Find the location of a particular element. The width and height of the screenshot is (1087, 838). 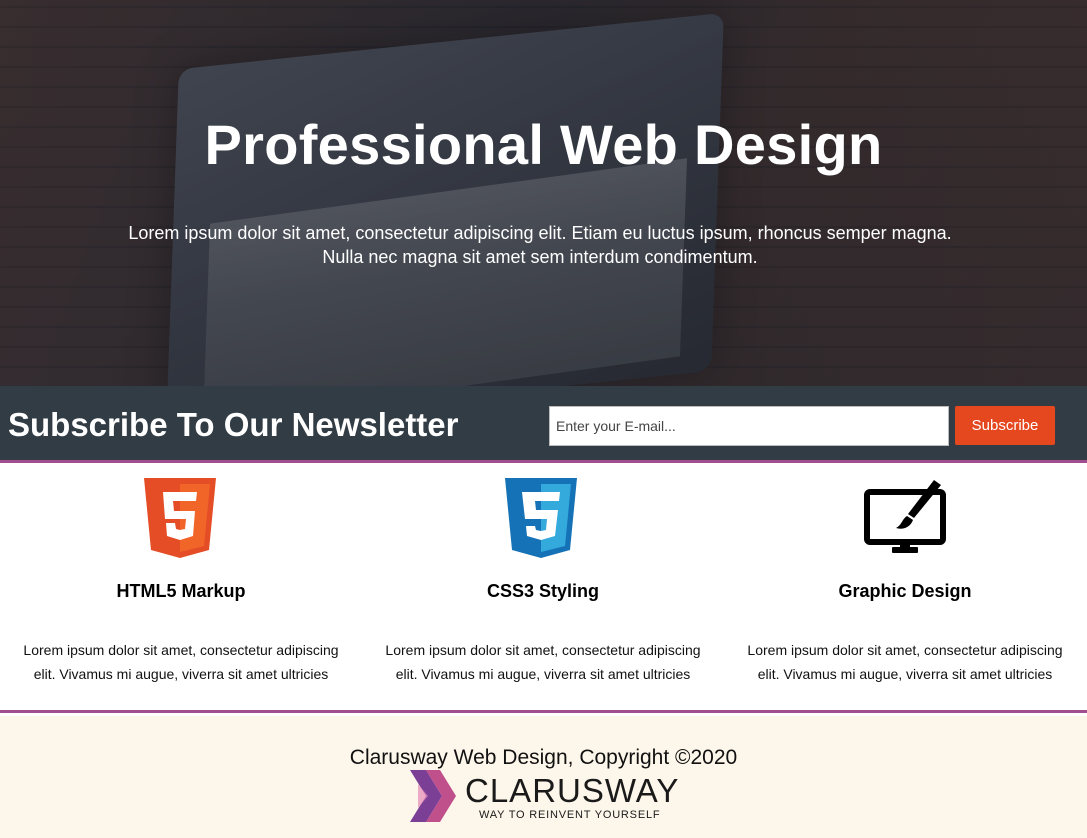

copyright-text: Clarusway Web Design, Copyright ©2020 is located at coordinates (543, 757).